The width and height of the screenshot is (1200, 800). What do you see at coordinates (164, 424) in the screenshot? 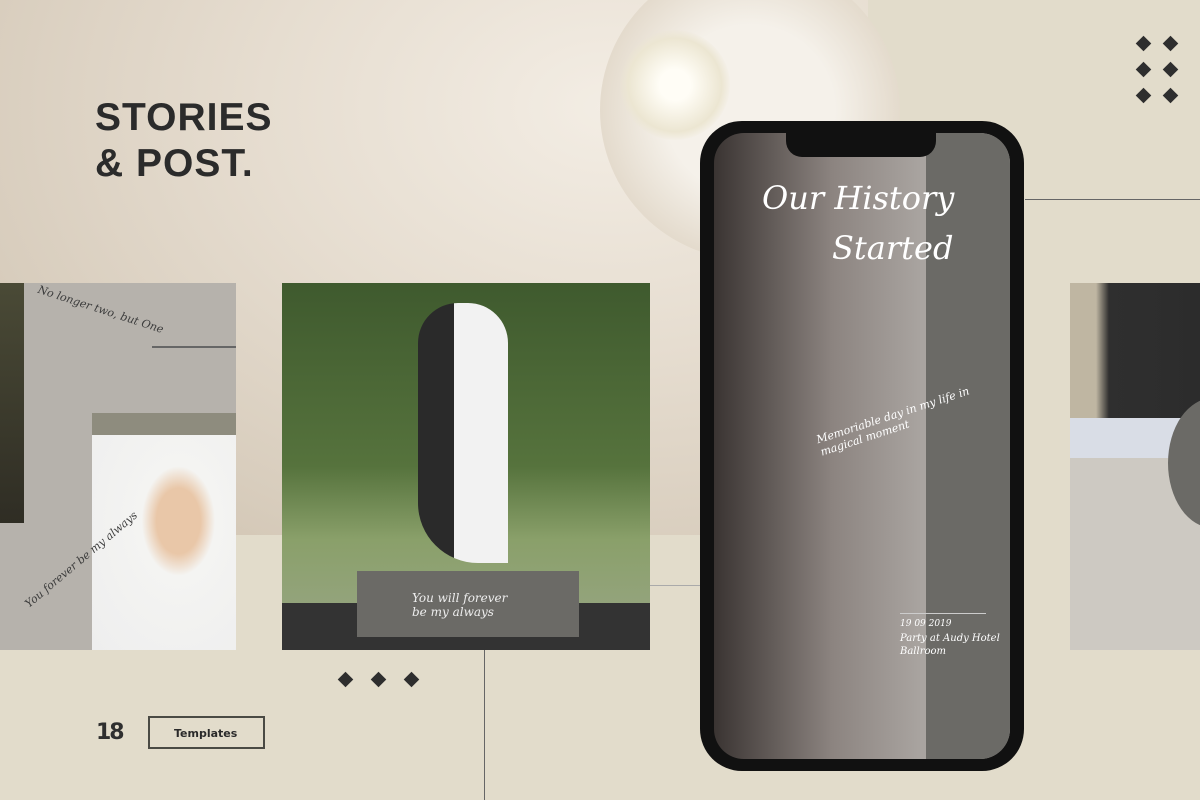
I see `accent-band` at bounding box center [164, 424].